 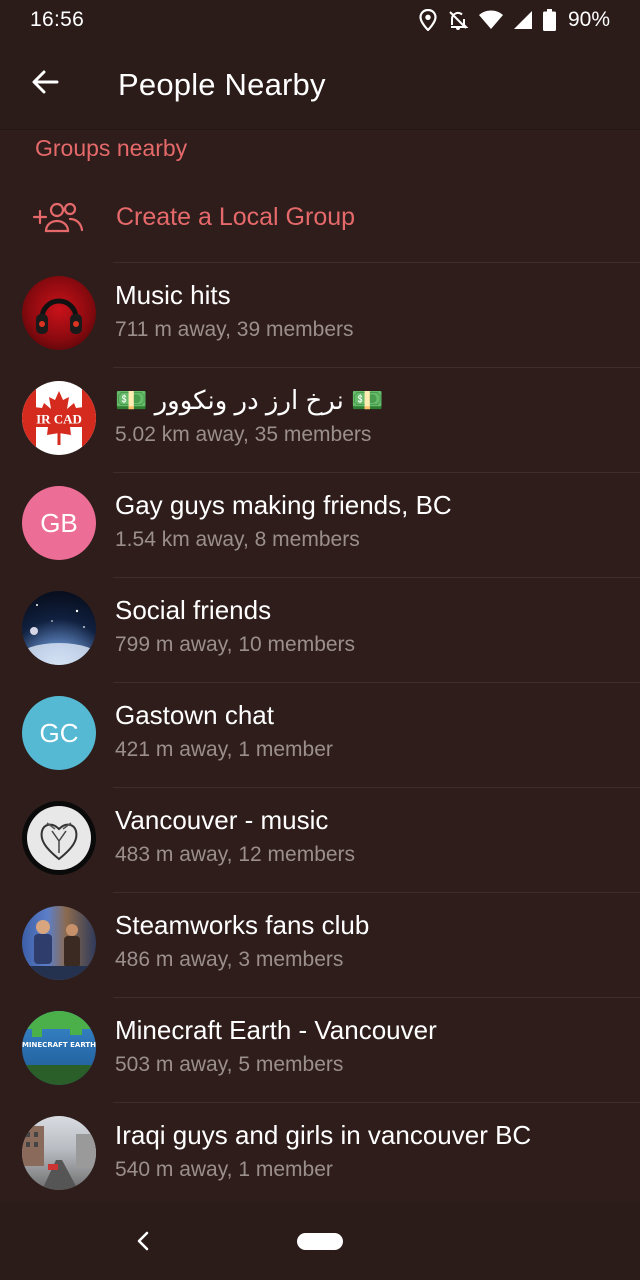 What do you see at coordinates (229, 1064) in the screenshot?
I see `group-distance: 503 m away, 5 members` at bounding box center [229, 1064].